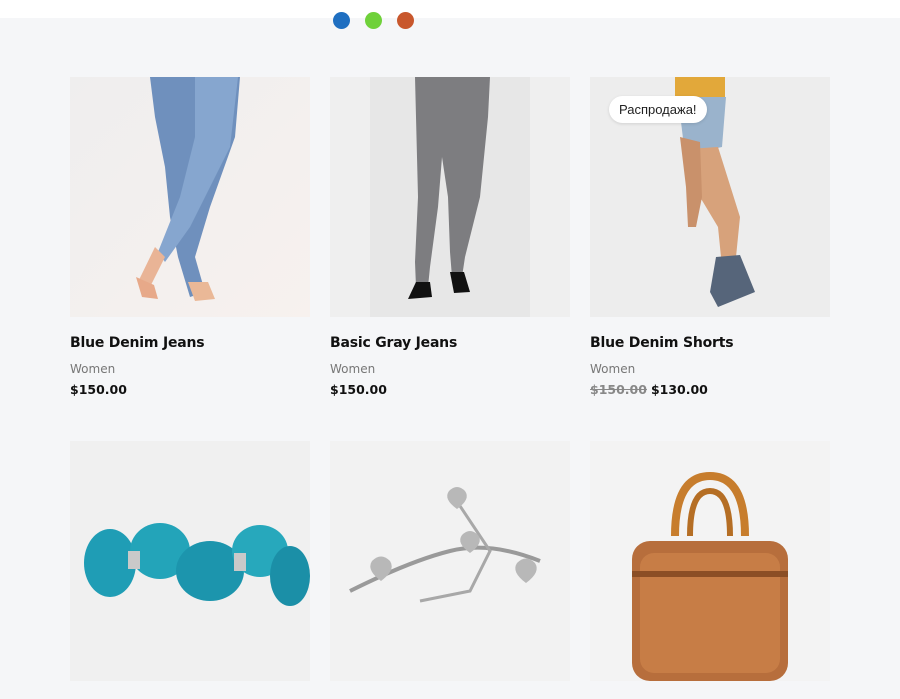 The width and height of the screenshot is (900, 699). Describe the element at coordinates (710, 389) in the screenshot. I see `product-price: $150.00 $130.00` at that location.